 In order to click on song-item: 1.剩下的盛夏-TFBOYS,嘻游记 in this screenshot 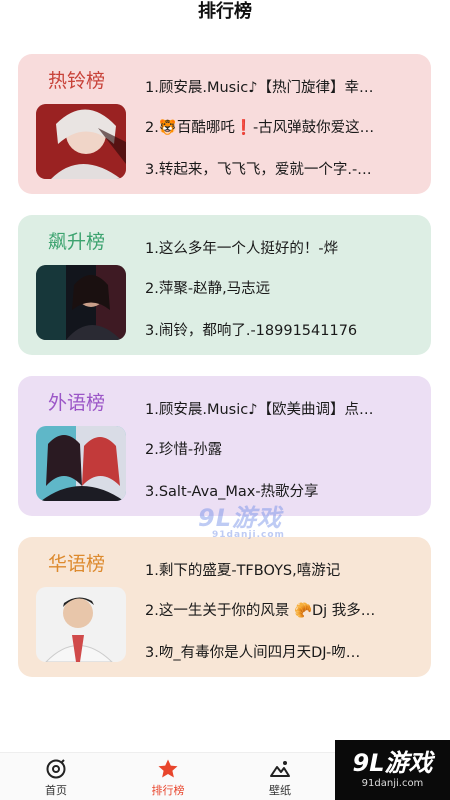, I will do `click(282, 569)`.